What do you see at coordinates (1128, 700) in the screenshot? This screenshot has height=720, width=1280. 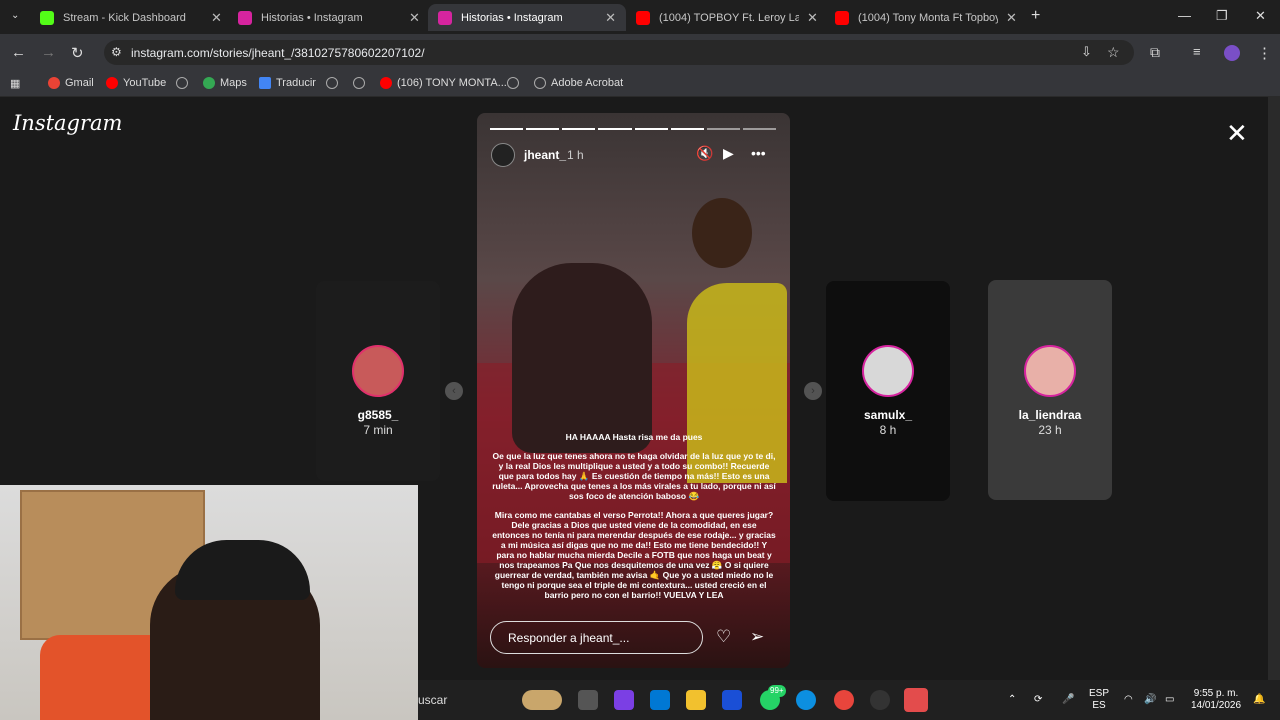 I see `wifi-icon: ◠` at bounding box center [1128, 700].